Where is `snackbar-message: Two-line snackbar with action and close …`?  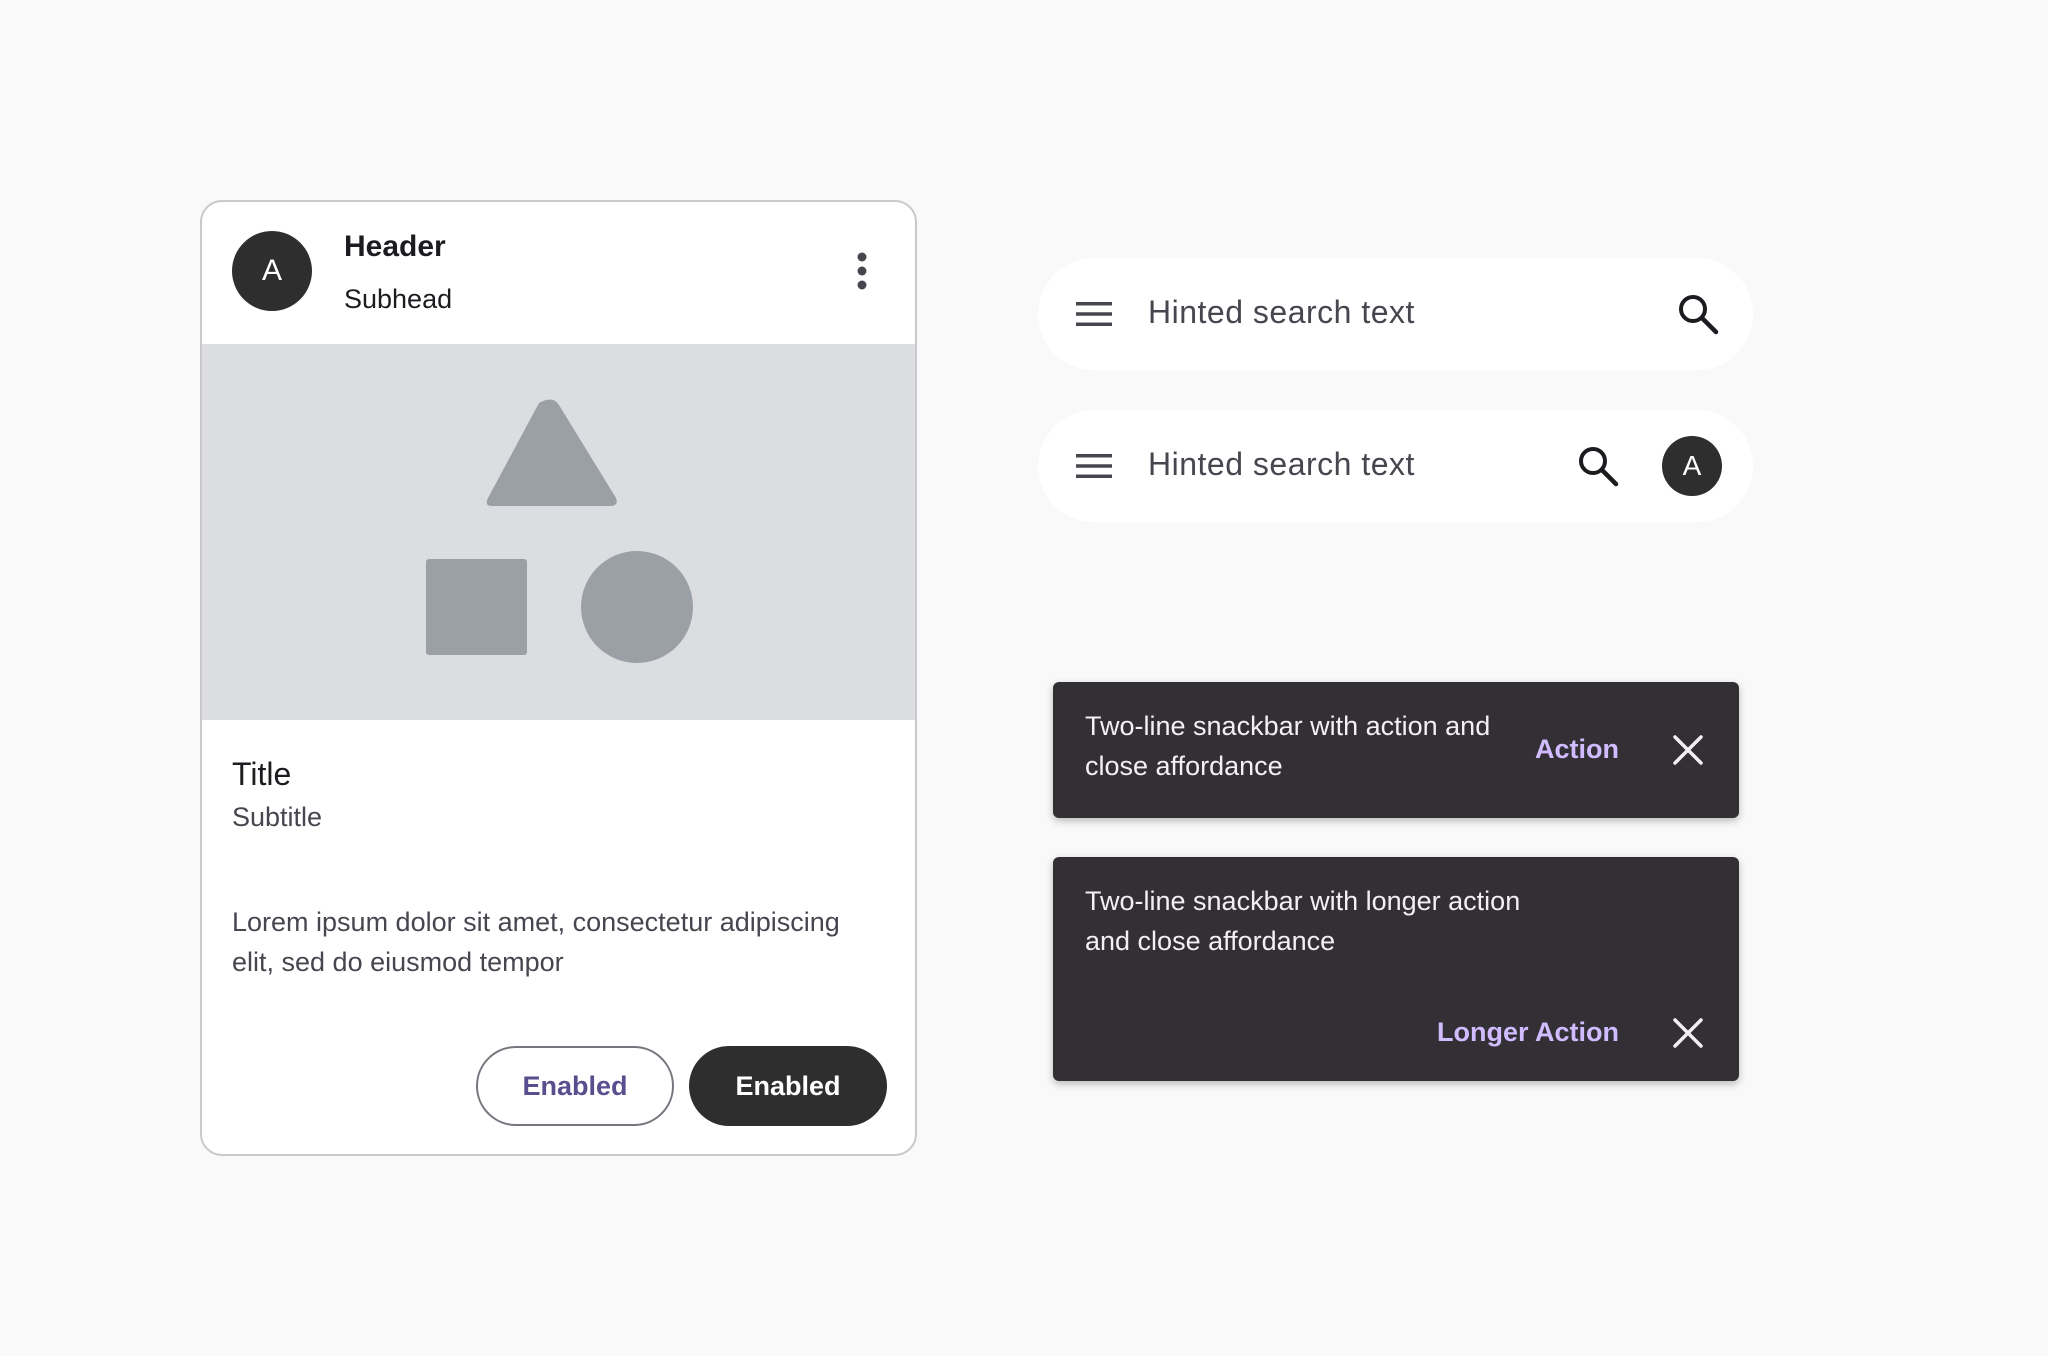 snackbar-message: Two-line snackbar with action and close … is located at coordinates (1288, 746).